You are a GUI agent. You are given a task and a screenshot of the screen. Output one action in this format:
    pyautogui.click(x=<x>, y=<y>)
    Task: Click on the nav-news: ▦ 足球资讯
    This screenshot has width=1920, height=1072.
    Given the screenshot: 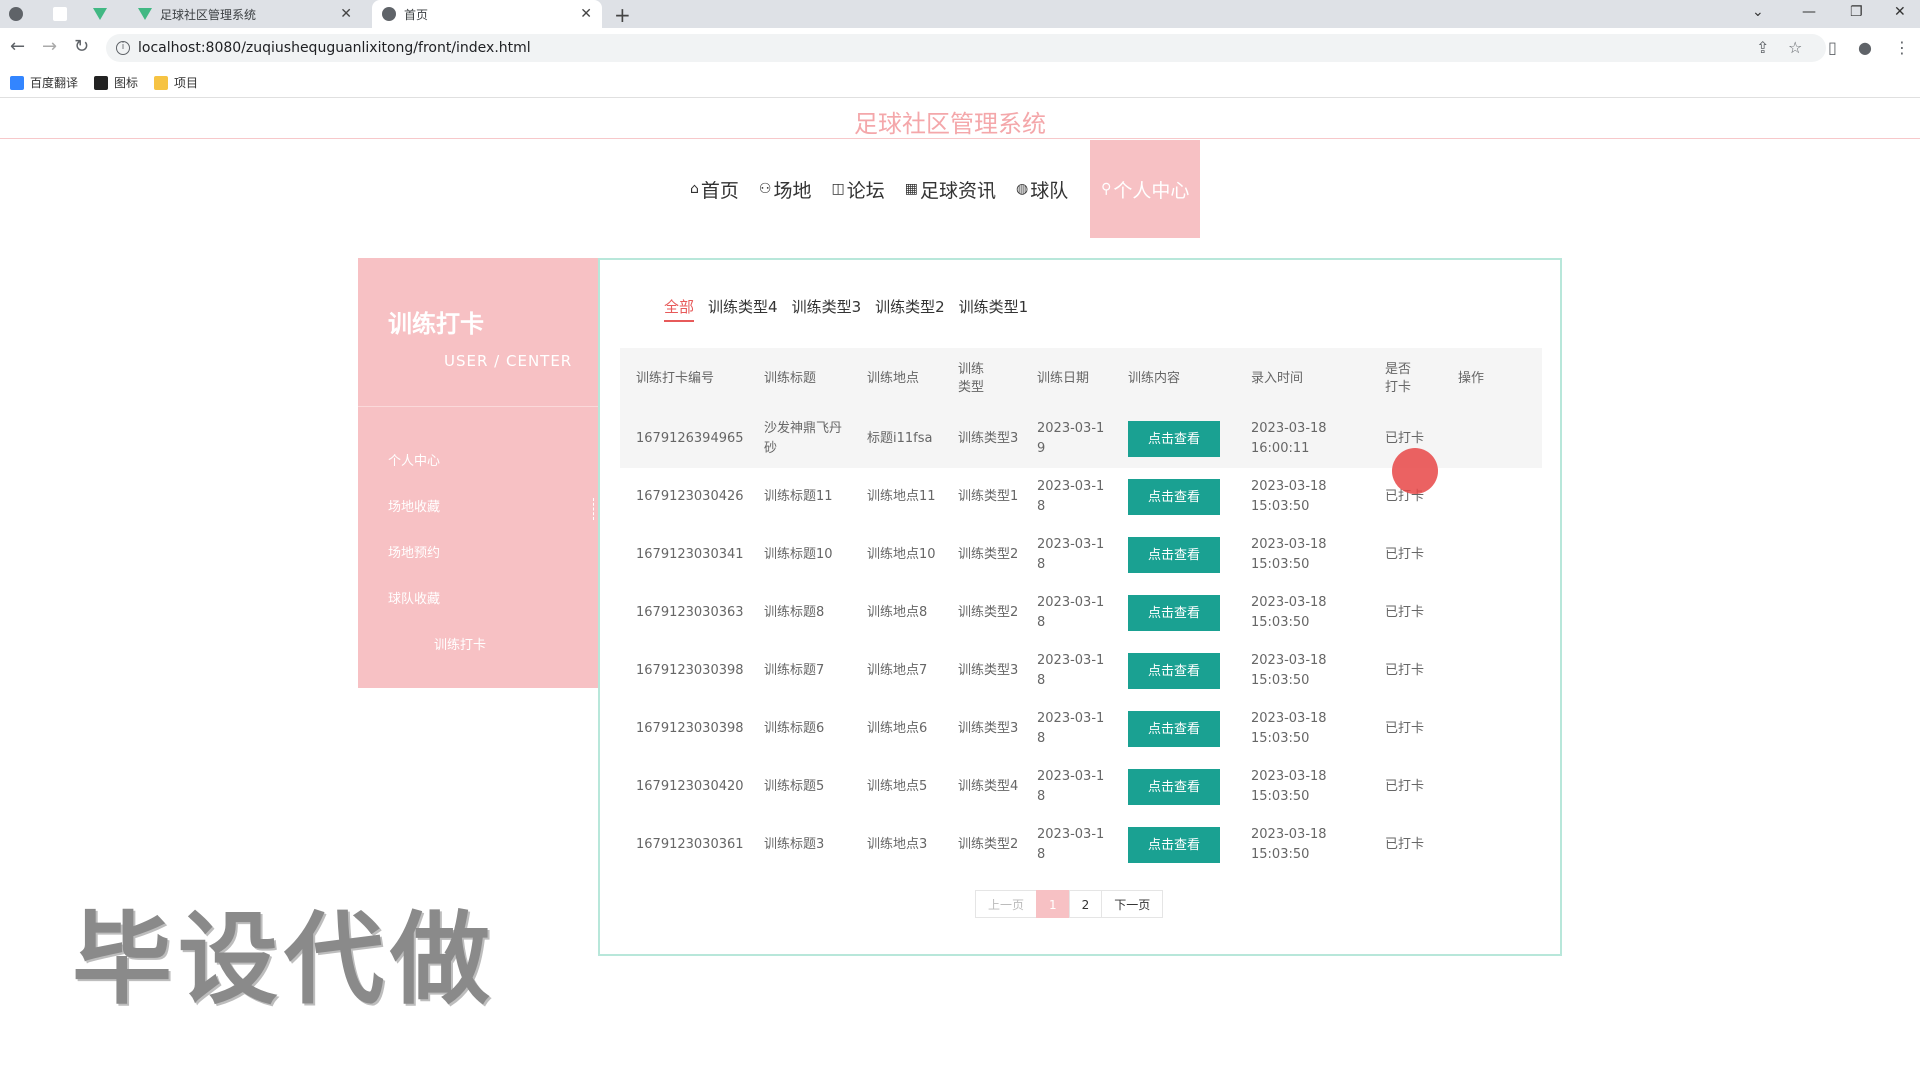 What is the action you would take?
    pyautogui.click(x=950, y=189)
    